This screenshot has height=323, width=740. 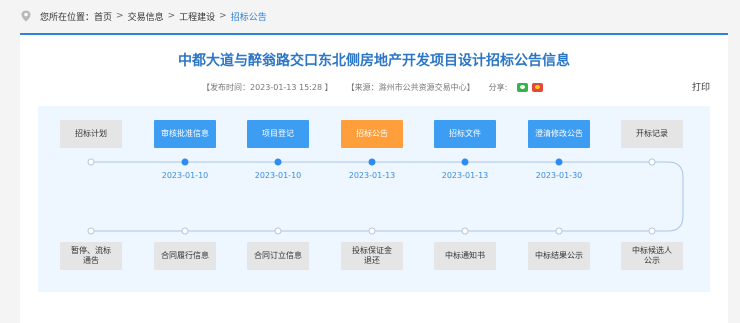 I want to click on publish-time: 【发布时间：2023-01-13 15:28 】, so click(x=267, y=87).